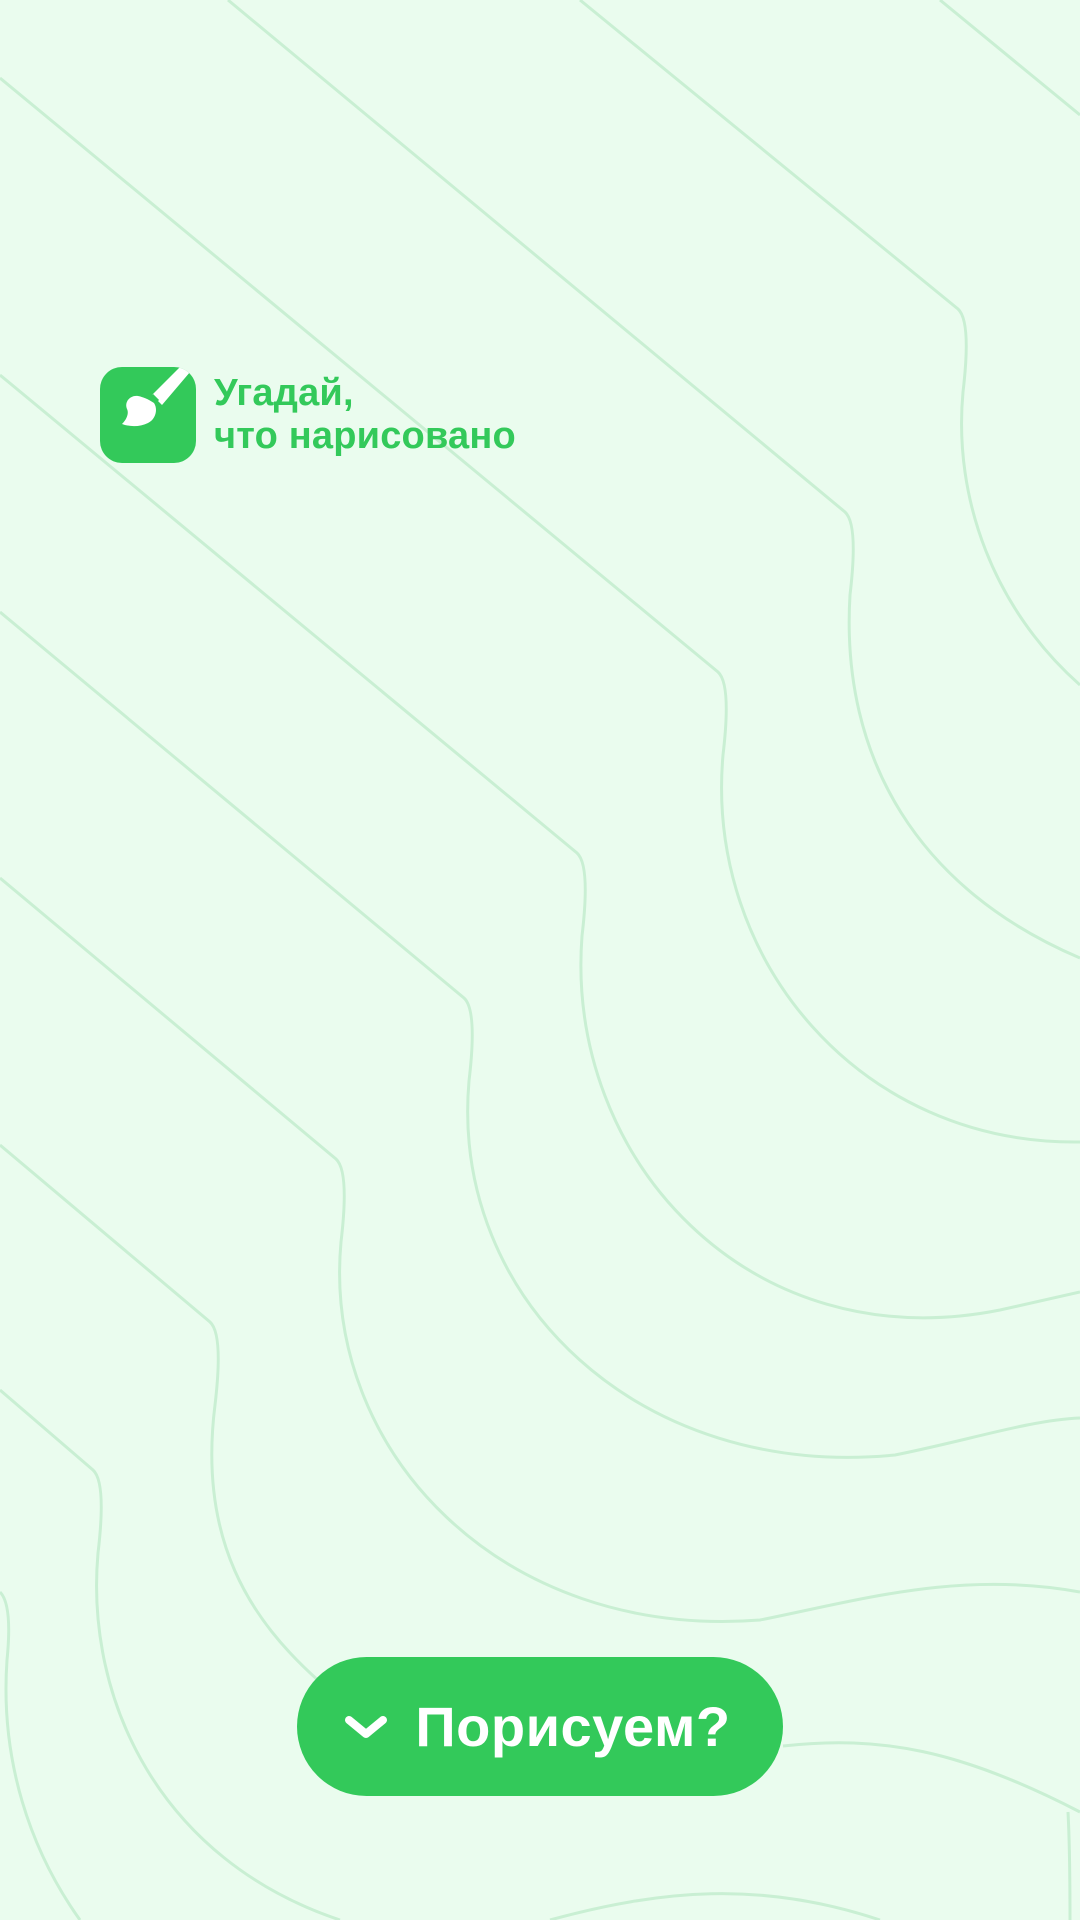  Describe the element at coordinates (573, 1726) in the screenshot. I see `start-drawing-label: Порисуем?` at that location.